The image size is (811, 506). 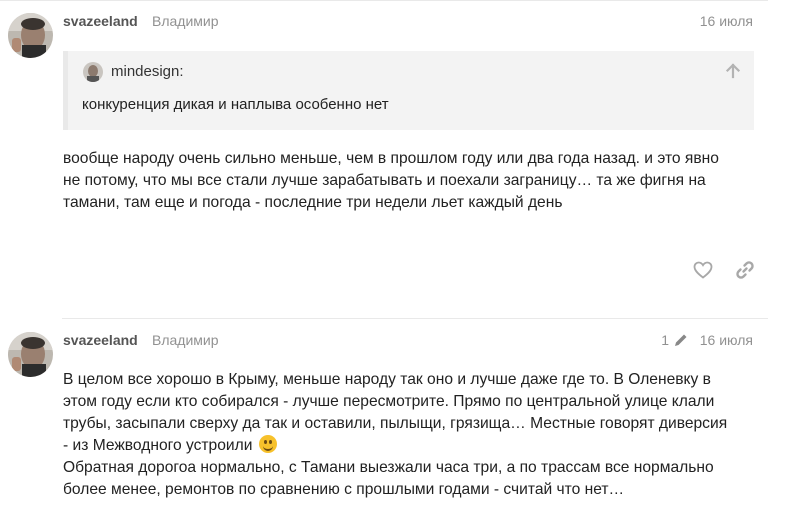 I want to click on edit-history-button: 1, so click(x=675, y=340).